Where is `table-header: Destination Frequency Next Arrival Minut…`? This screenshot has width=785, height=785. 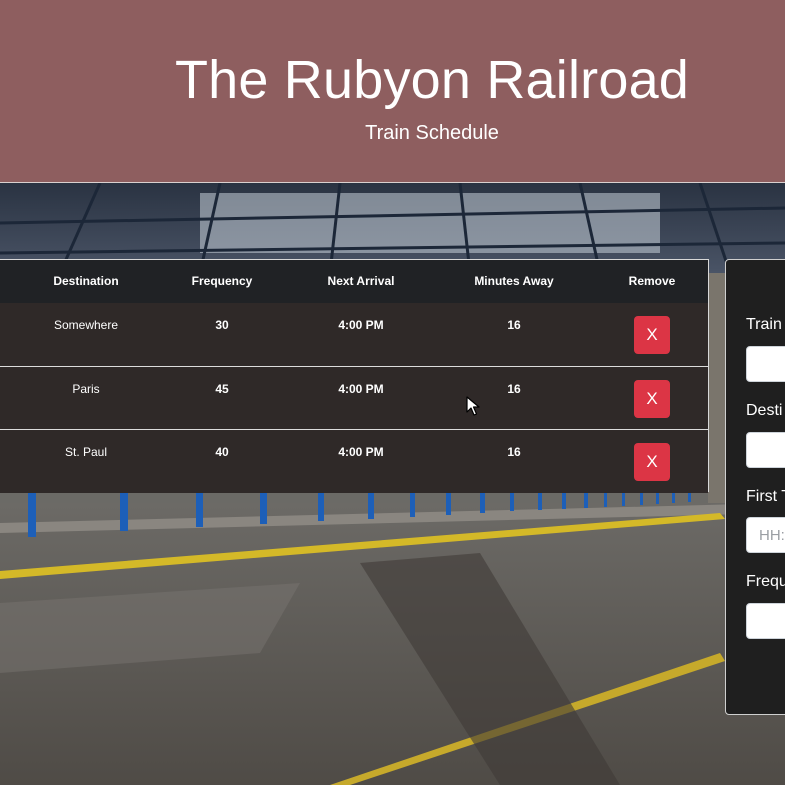 table-header: Destination Frequency Next Arrival Minut… is located at coordinates (354, 282).